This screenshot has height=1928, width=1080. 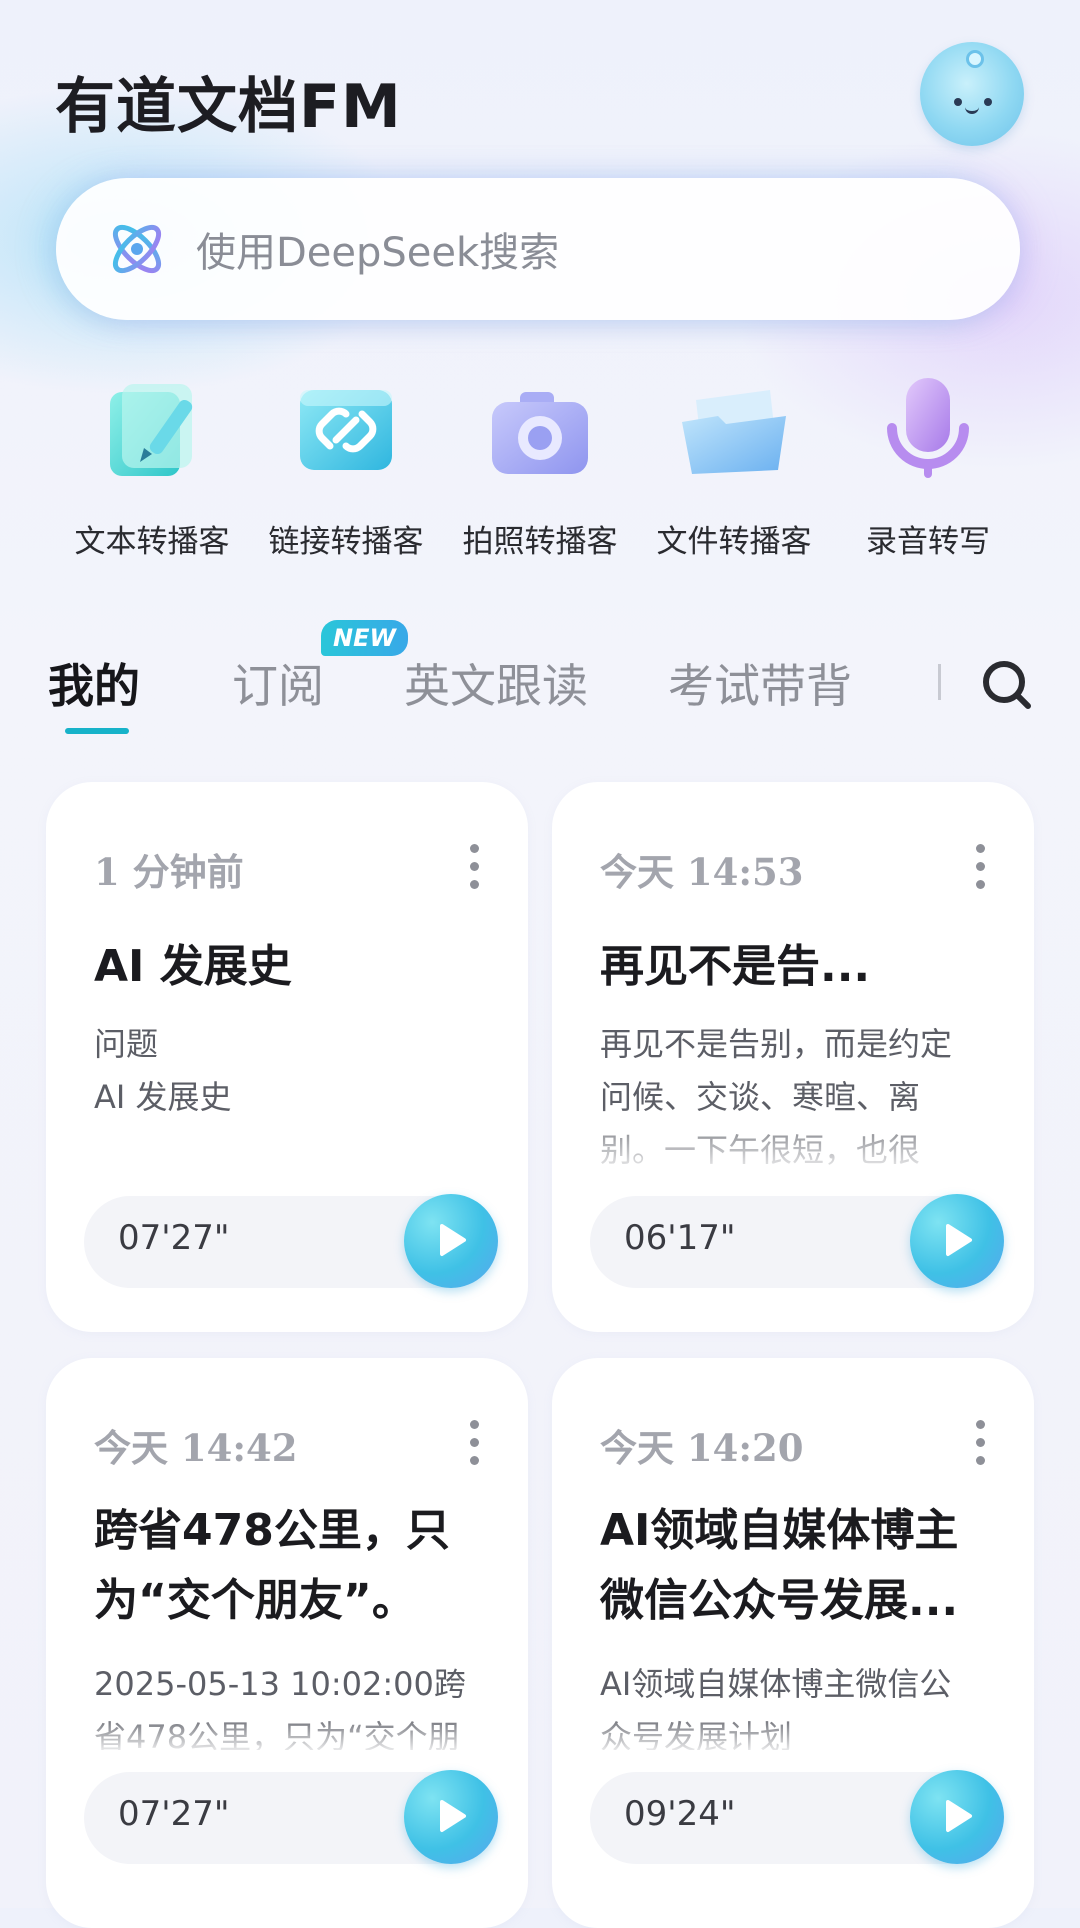 I want to click on active-tab-indicator, so click(x=97, y=731).